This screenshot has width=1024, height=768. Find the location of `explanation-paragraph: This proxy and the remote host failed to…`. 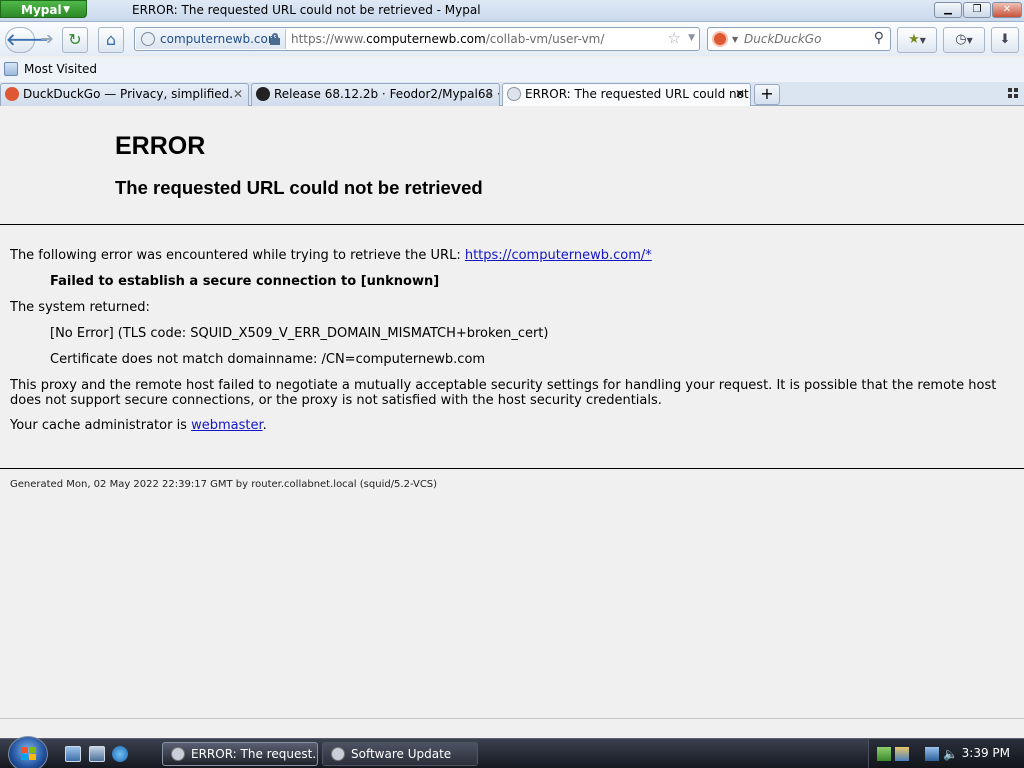

explanation-paragraph: This proxy and the remote host failed to… is located at coordinates (503, 393).